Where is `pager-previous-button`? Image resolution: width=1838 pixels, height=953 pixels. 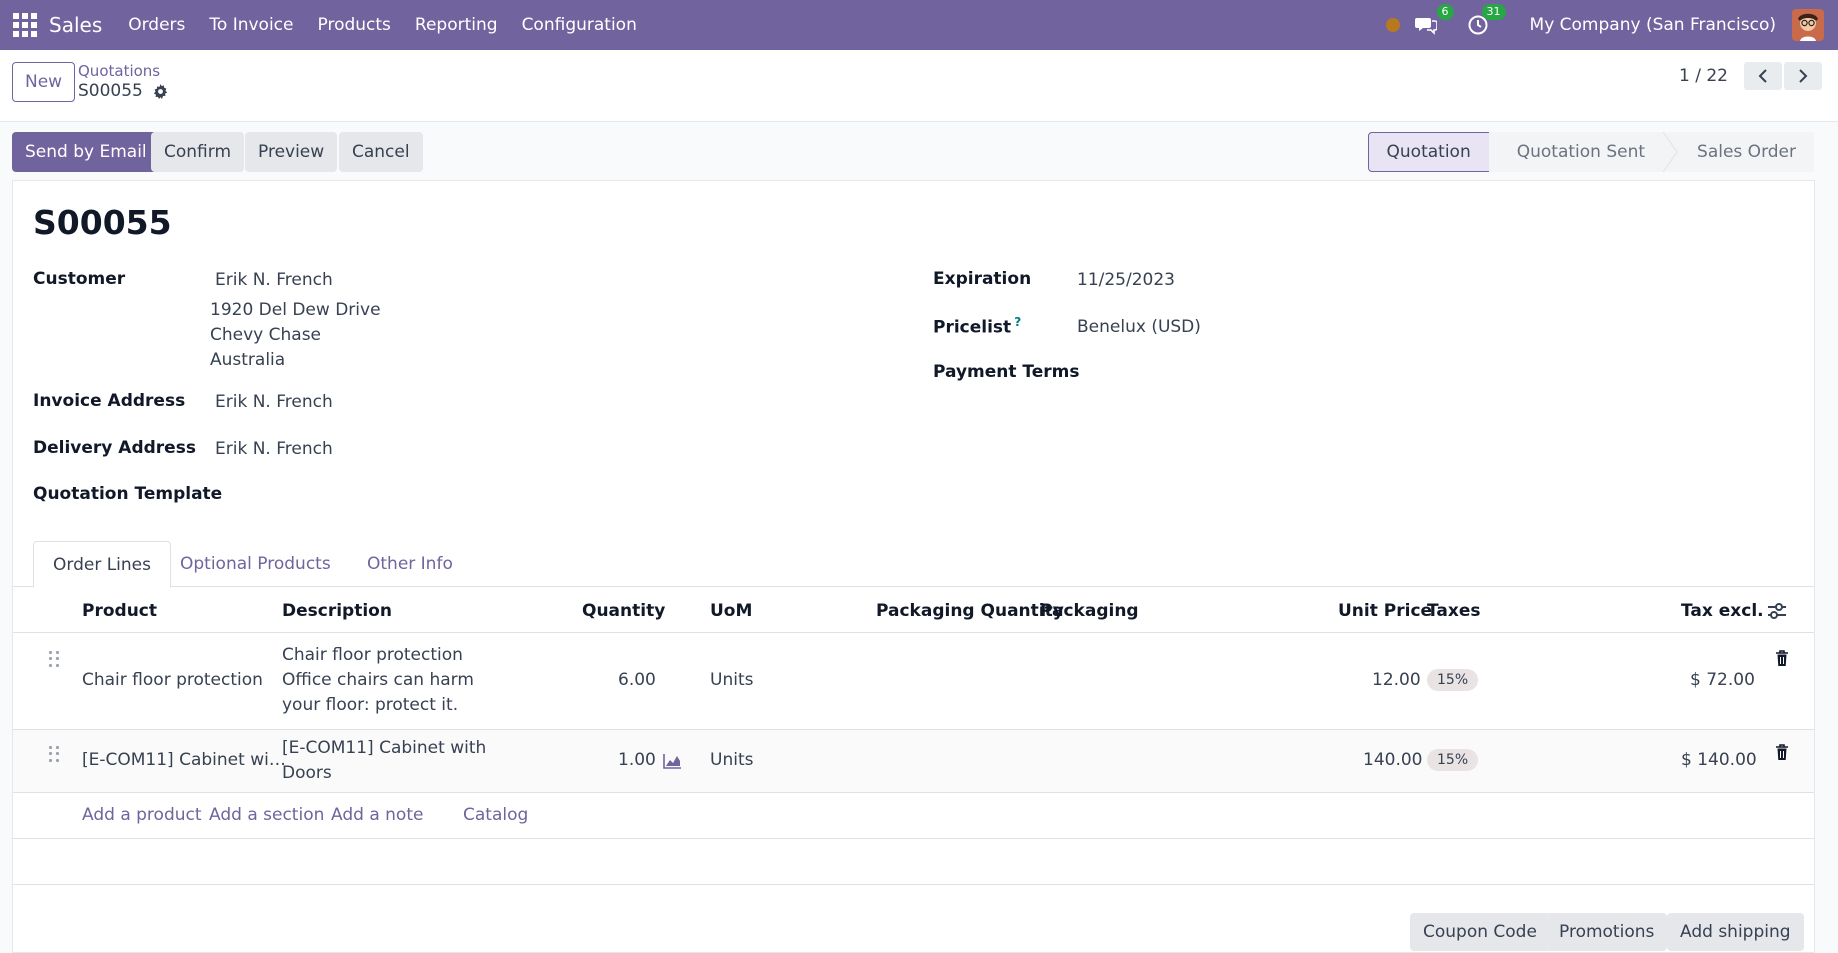
pager-previous-button is located at coordinates (1763, 76).